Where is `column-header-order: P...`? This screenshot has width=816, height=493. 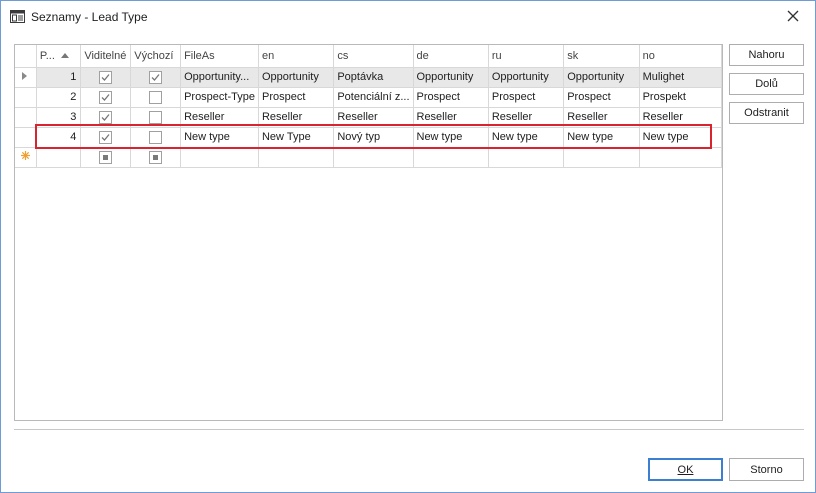 column-header-order: P... is located at coordinates (59, 56).